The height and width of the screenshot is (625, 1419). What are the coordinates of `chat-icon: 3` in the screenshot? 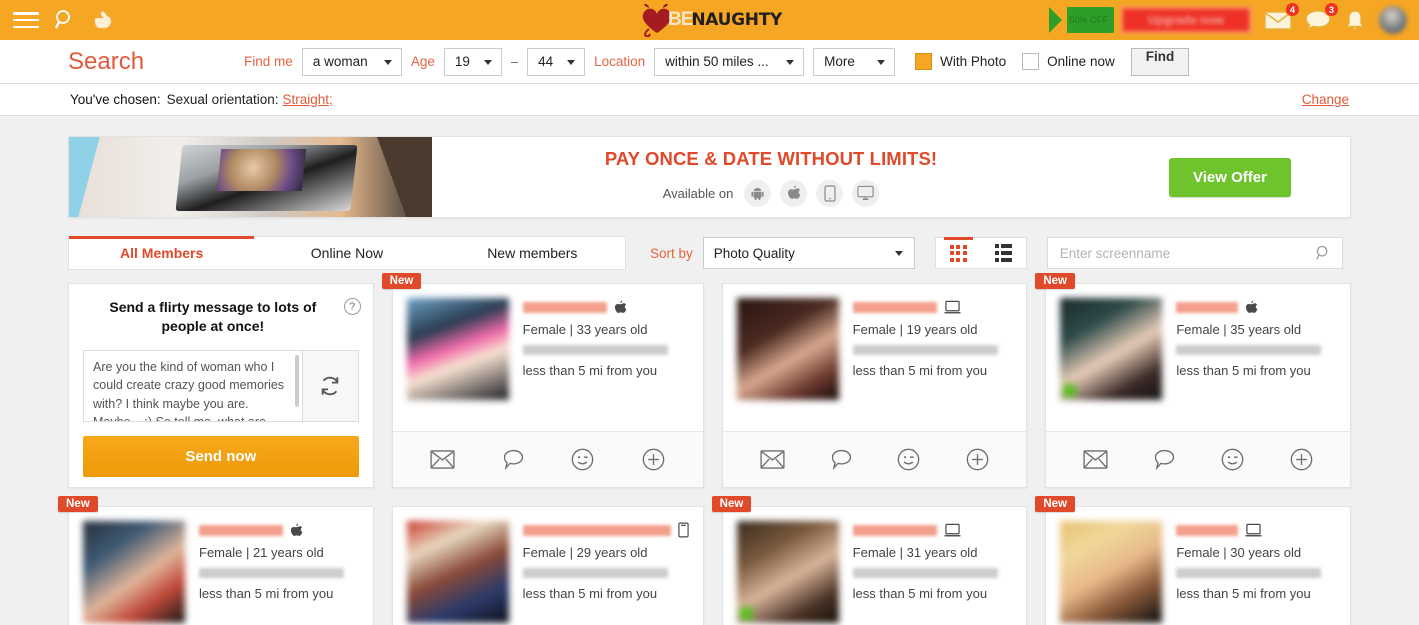 It's located at (1322, 16).